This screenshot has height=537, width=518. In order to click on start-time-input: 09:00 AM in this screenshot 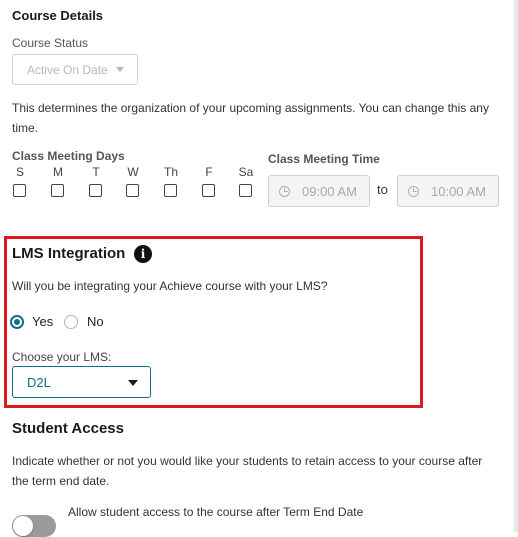, I will do `click(319, 191)`.